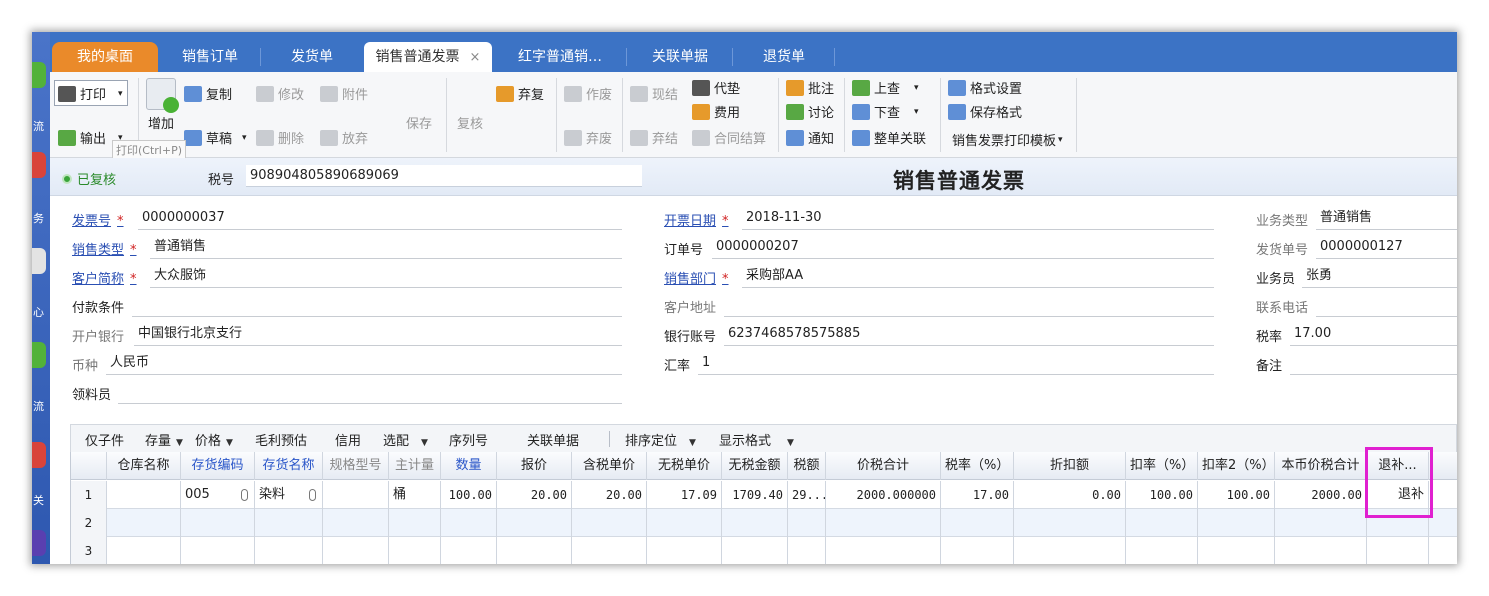  What do you see at coordinates (89, 523) in the screenshot?
I see `row-number: 2` at bounding box center [89, 523].